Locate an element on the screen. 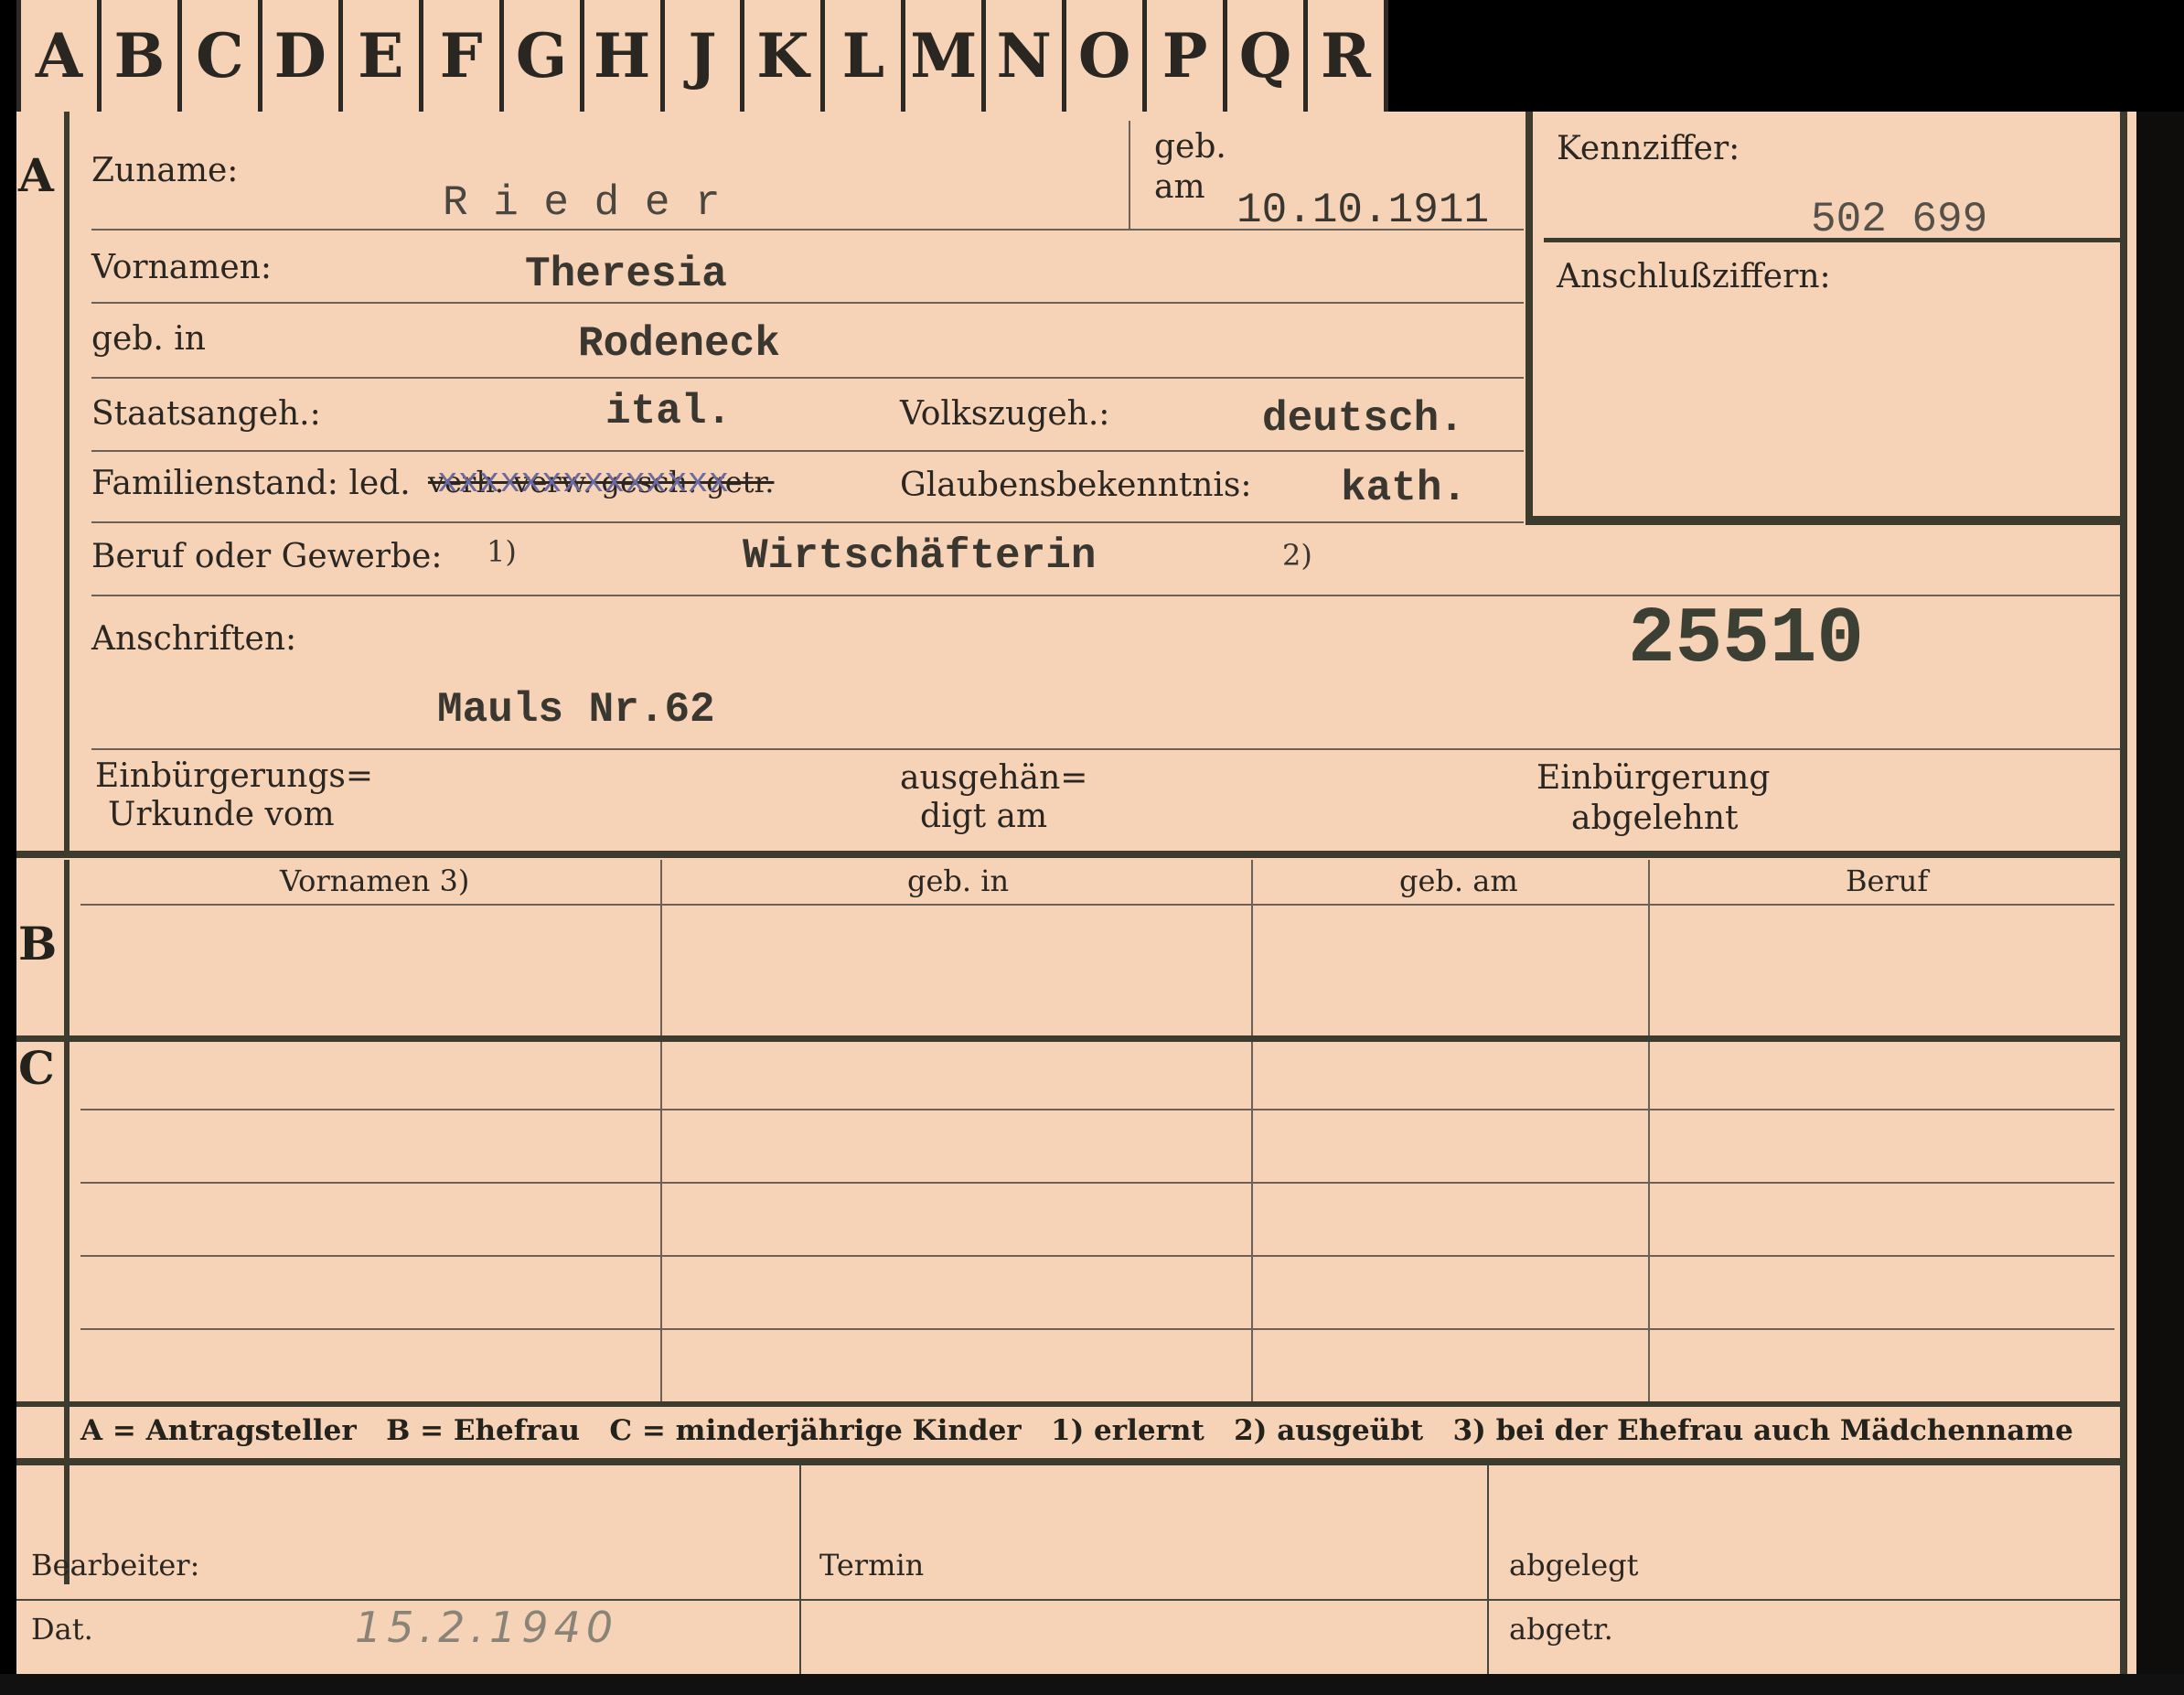 The width and height of the screenshot is (2184, 1695). scan-background-bottom is located at coordinates (1092, 1684).